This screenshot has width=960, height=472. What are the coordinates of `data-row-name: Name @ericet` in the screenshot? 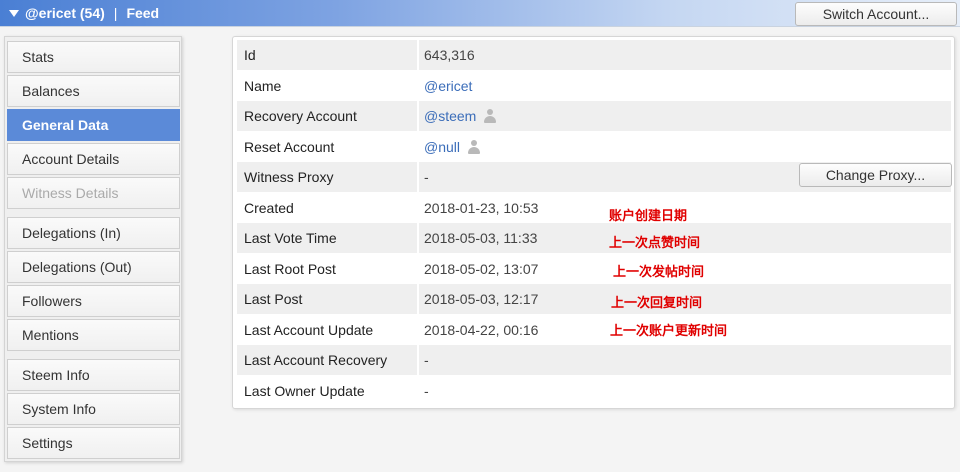 It's located at (594, 86).